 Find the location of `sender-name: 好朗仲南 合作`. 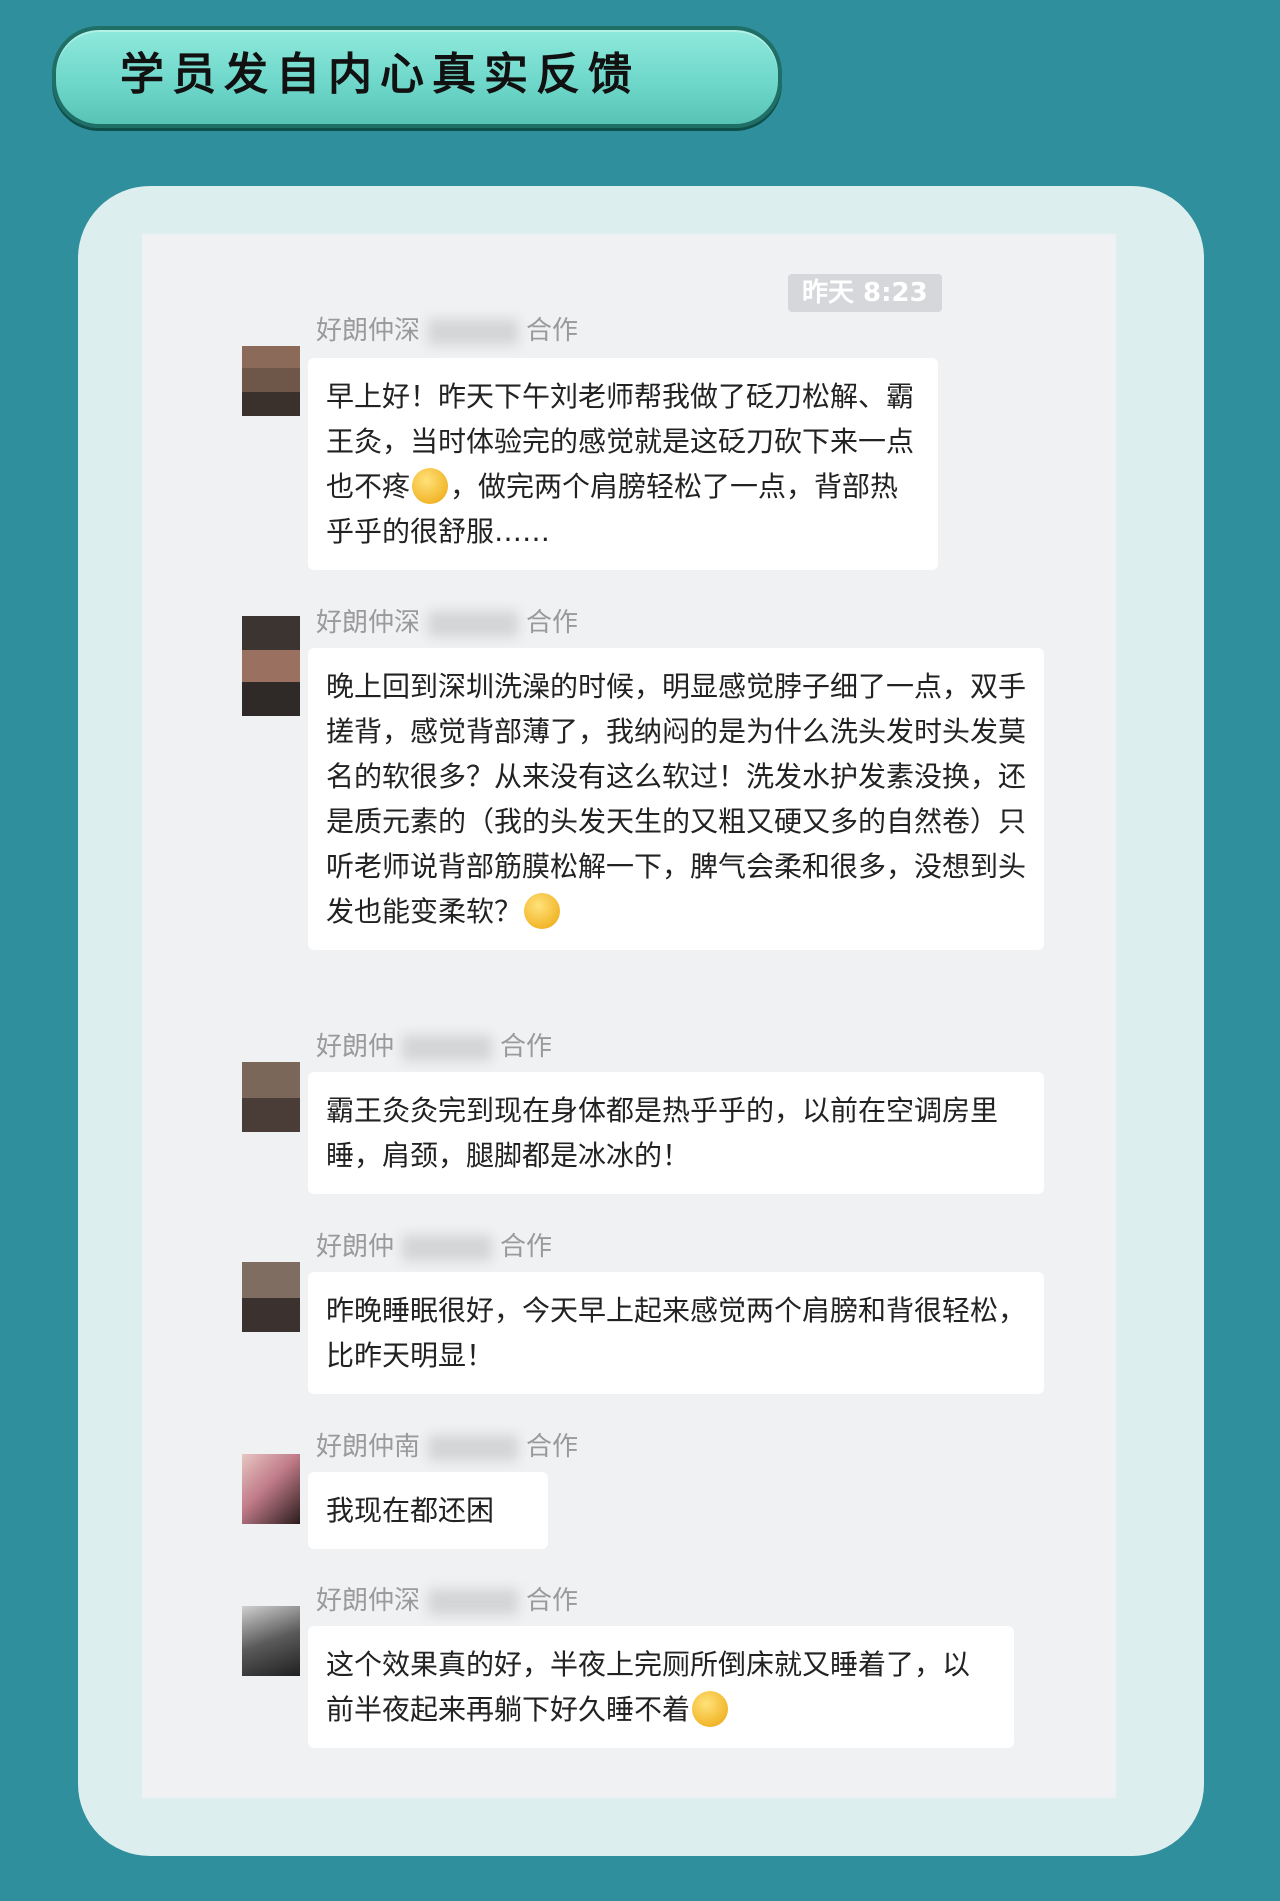

sender-name: 好朗仲南 合作 is located at coordinates (447, 1447).